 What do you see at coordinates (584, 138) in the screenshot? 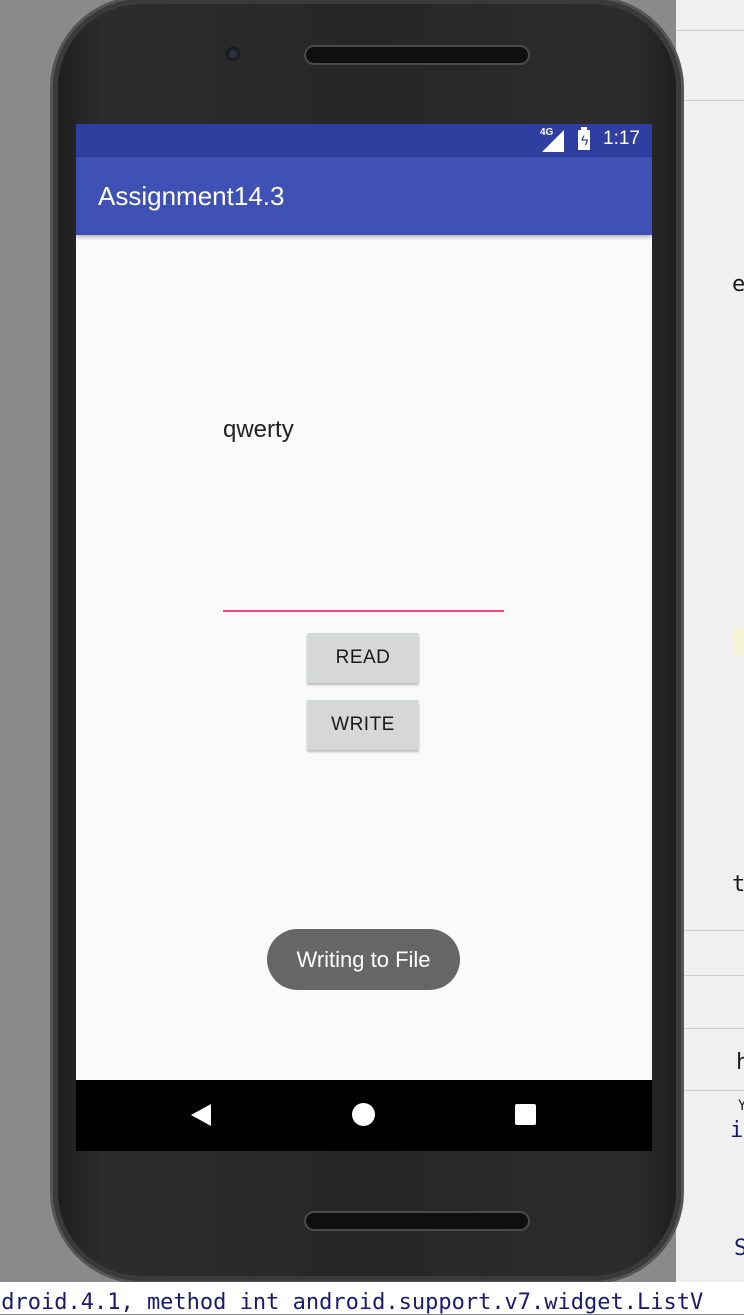
I see `battery-charging-icon: ϟ` at bounding box center [584, 138].